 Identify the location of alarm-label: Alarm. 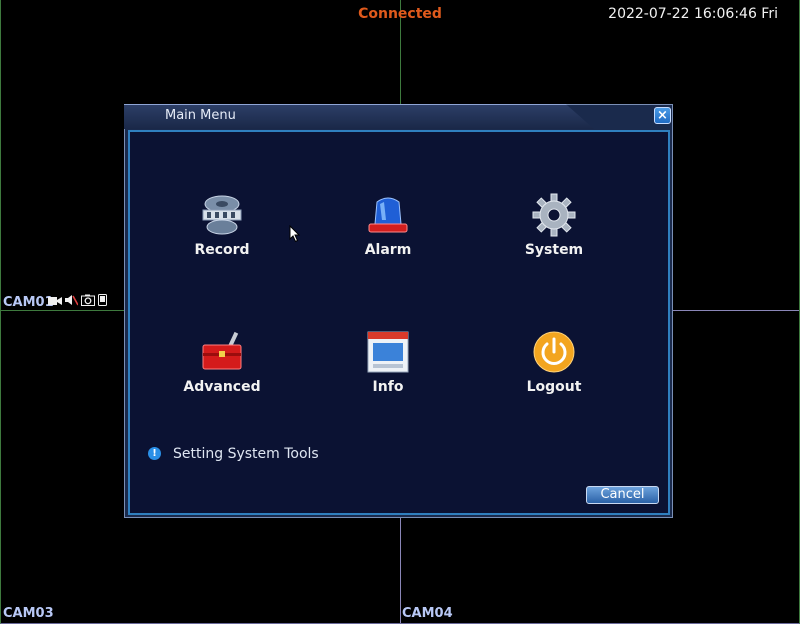
(388, 250).